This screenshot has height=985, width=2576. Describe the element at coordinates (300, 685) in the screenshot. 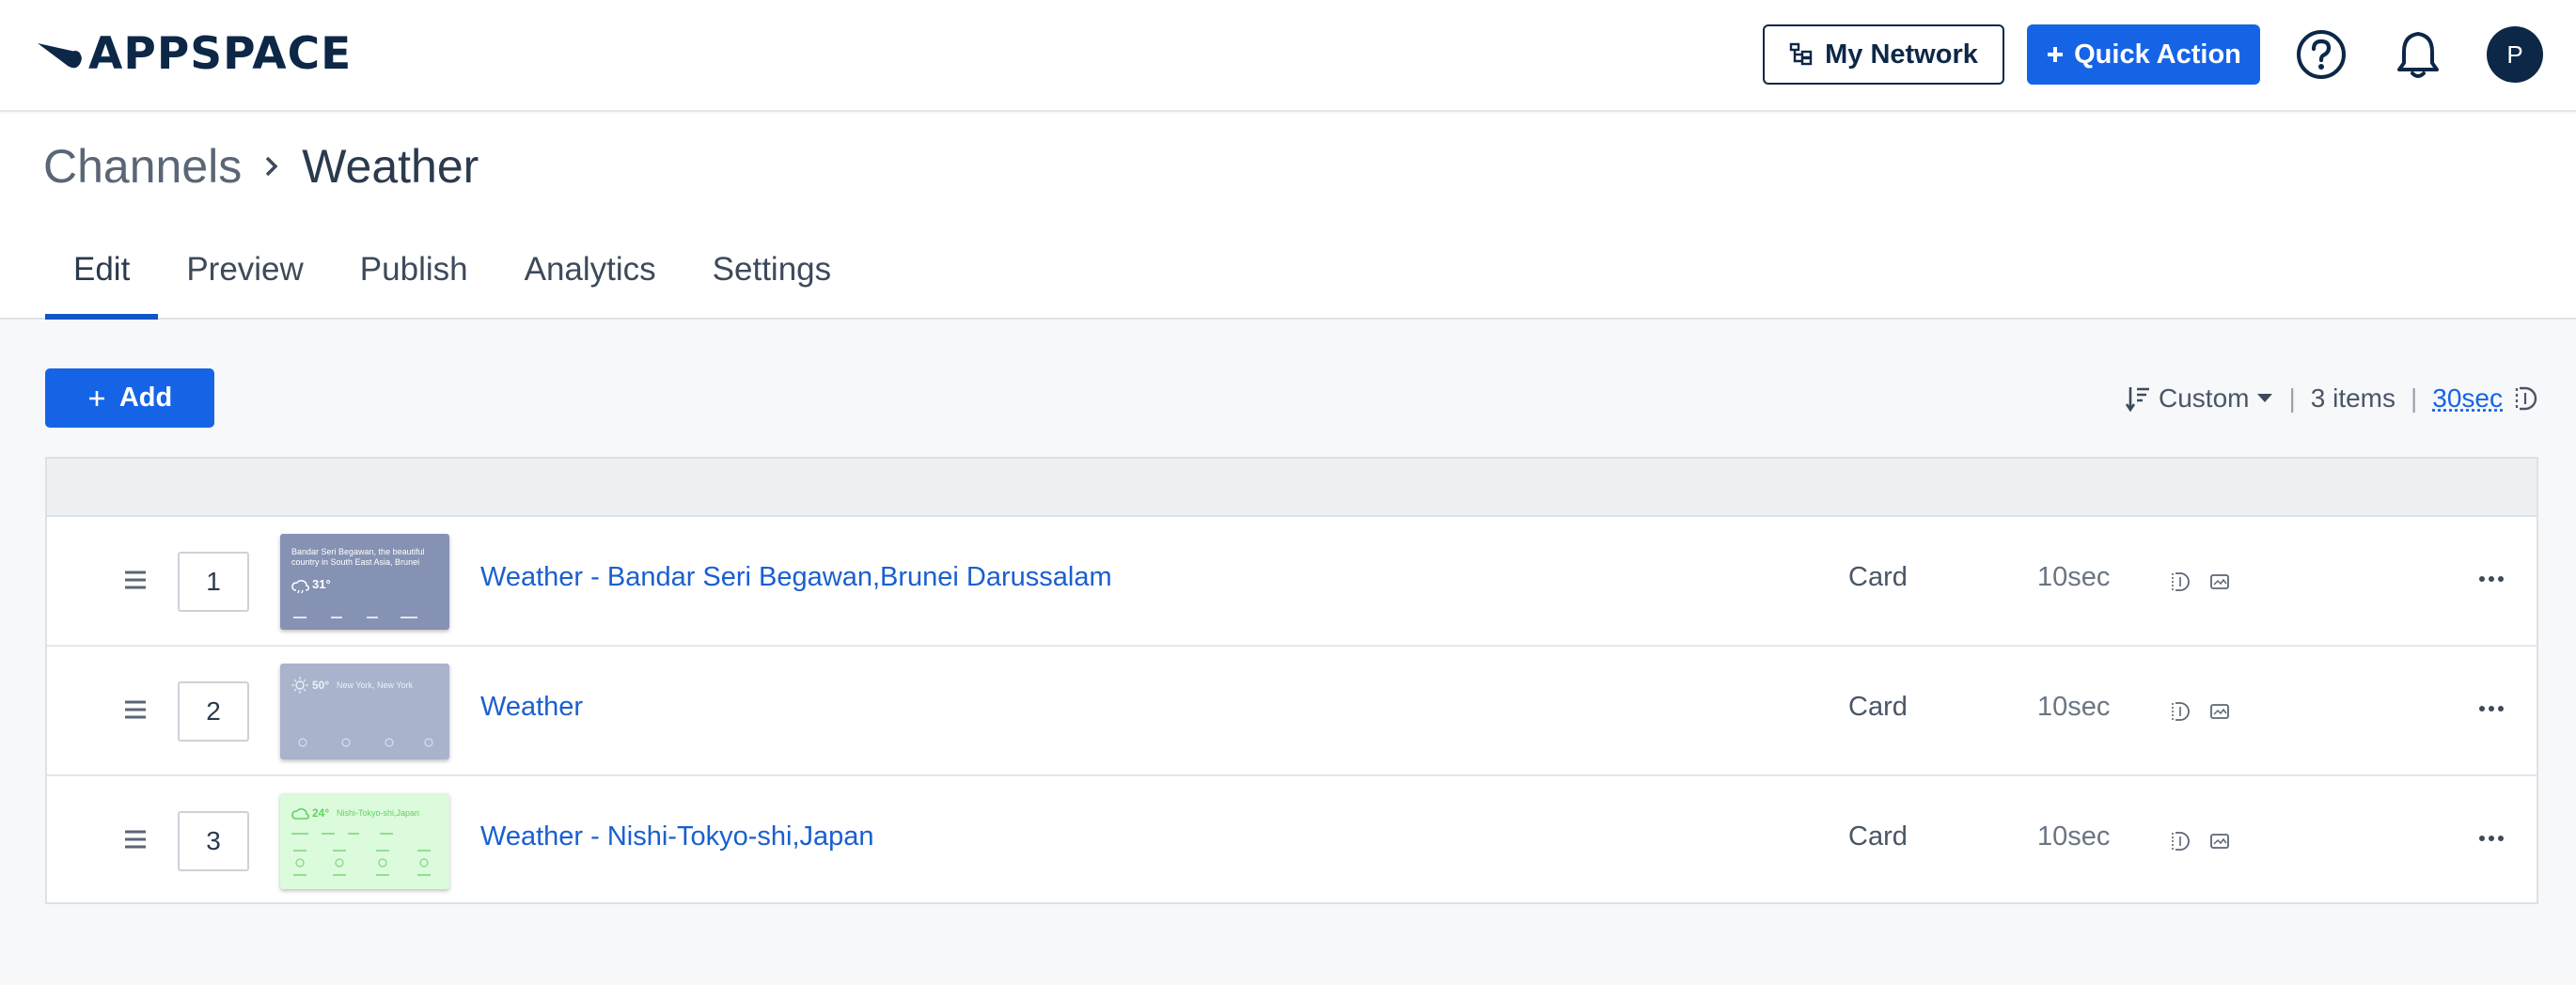

I see `sun-icon` at that location.